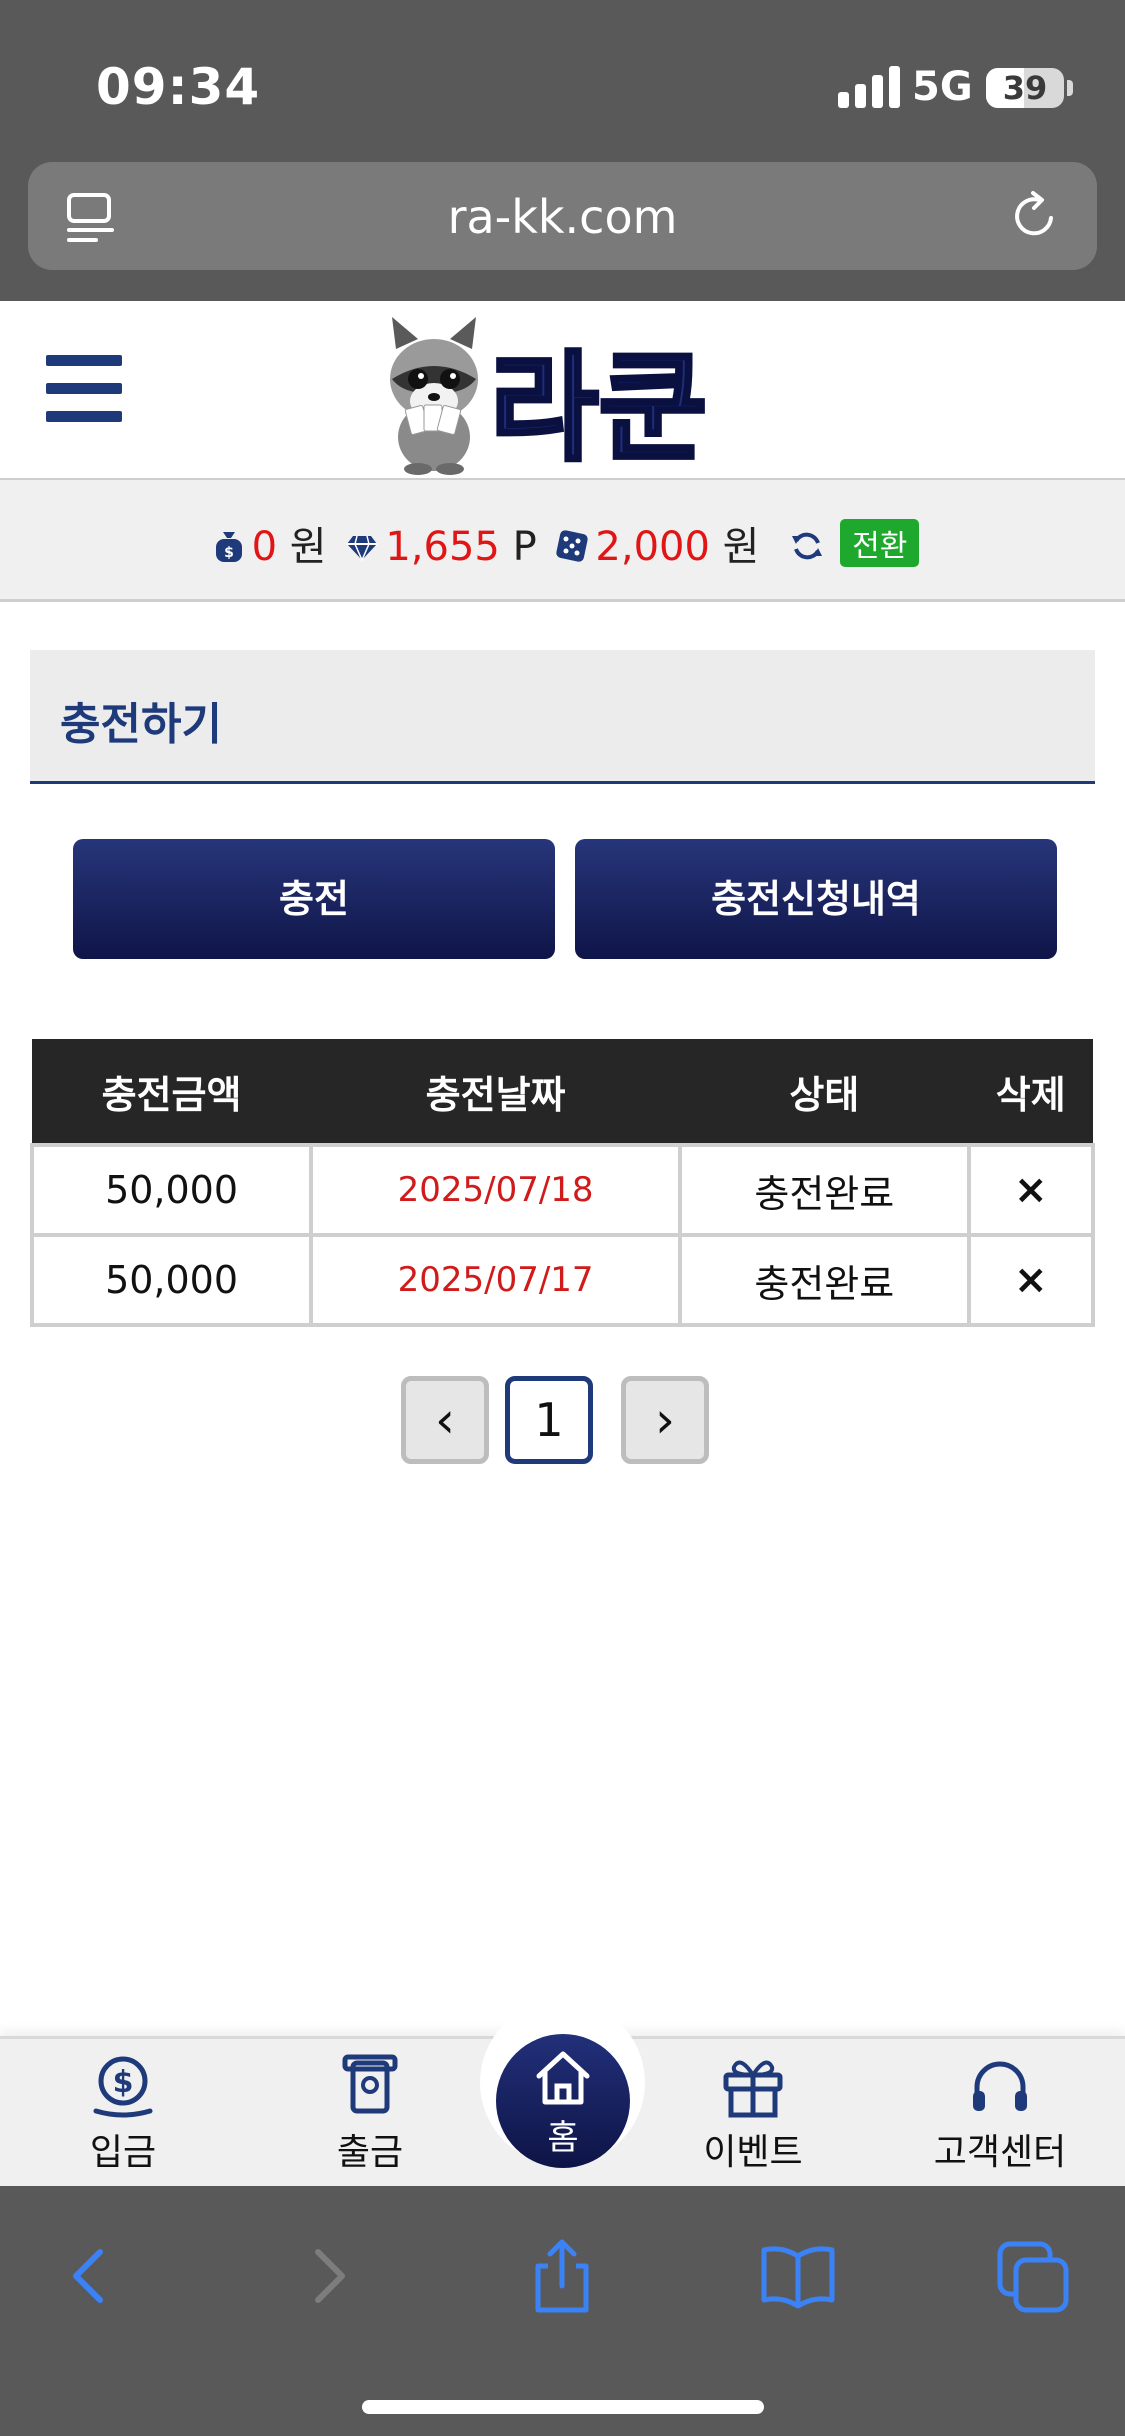 The width and height of the screenshot is (1125, 2436). What do you see at coordinates (1070, 88) in the screenshot?
I see `battery-nub` at bounding box center [1070, 88].